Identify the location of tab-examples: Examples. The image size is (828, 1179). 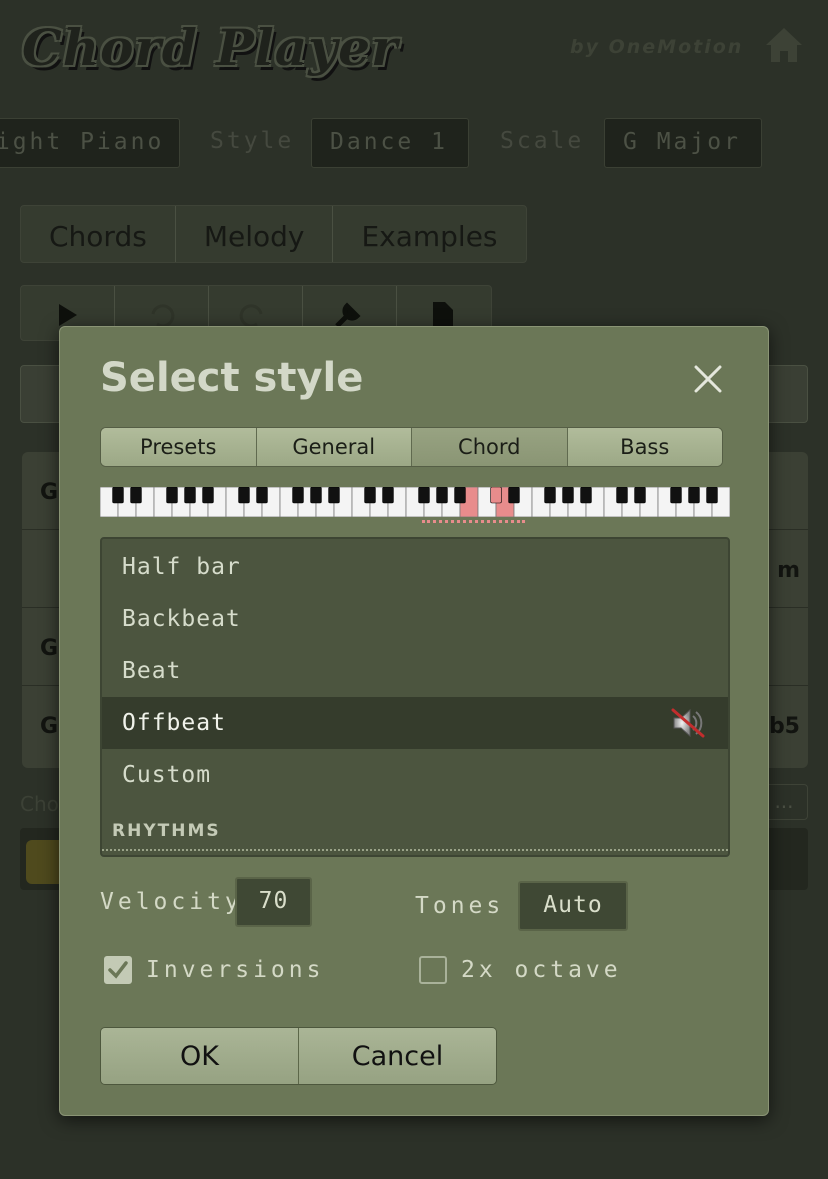
(429, 234).